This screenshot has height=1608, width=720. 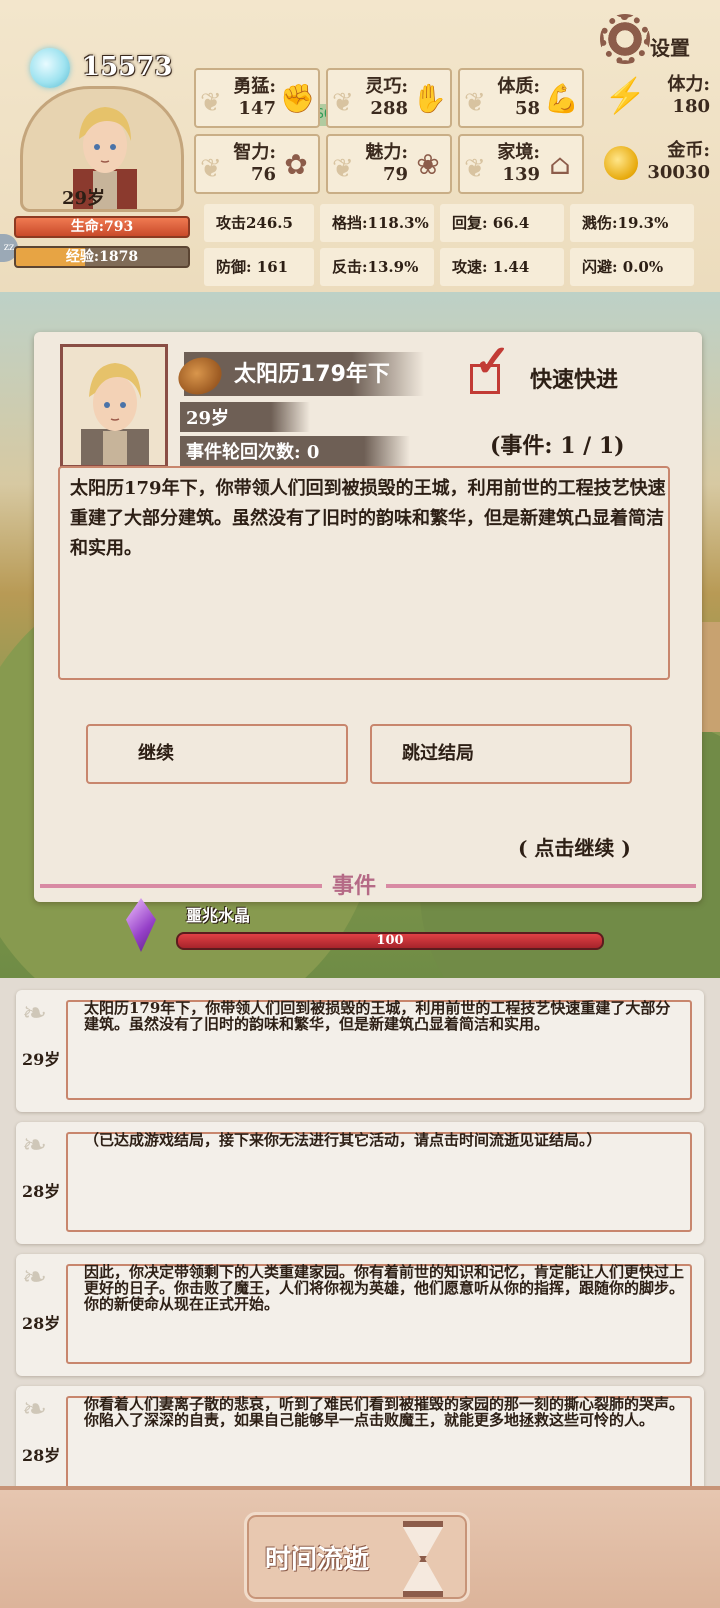 I want to click on bottom-bar: 时间流逝, so click(x=360, y=1547).